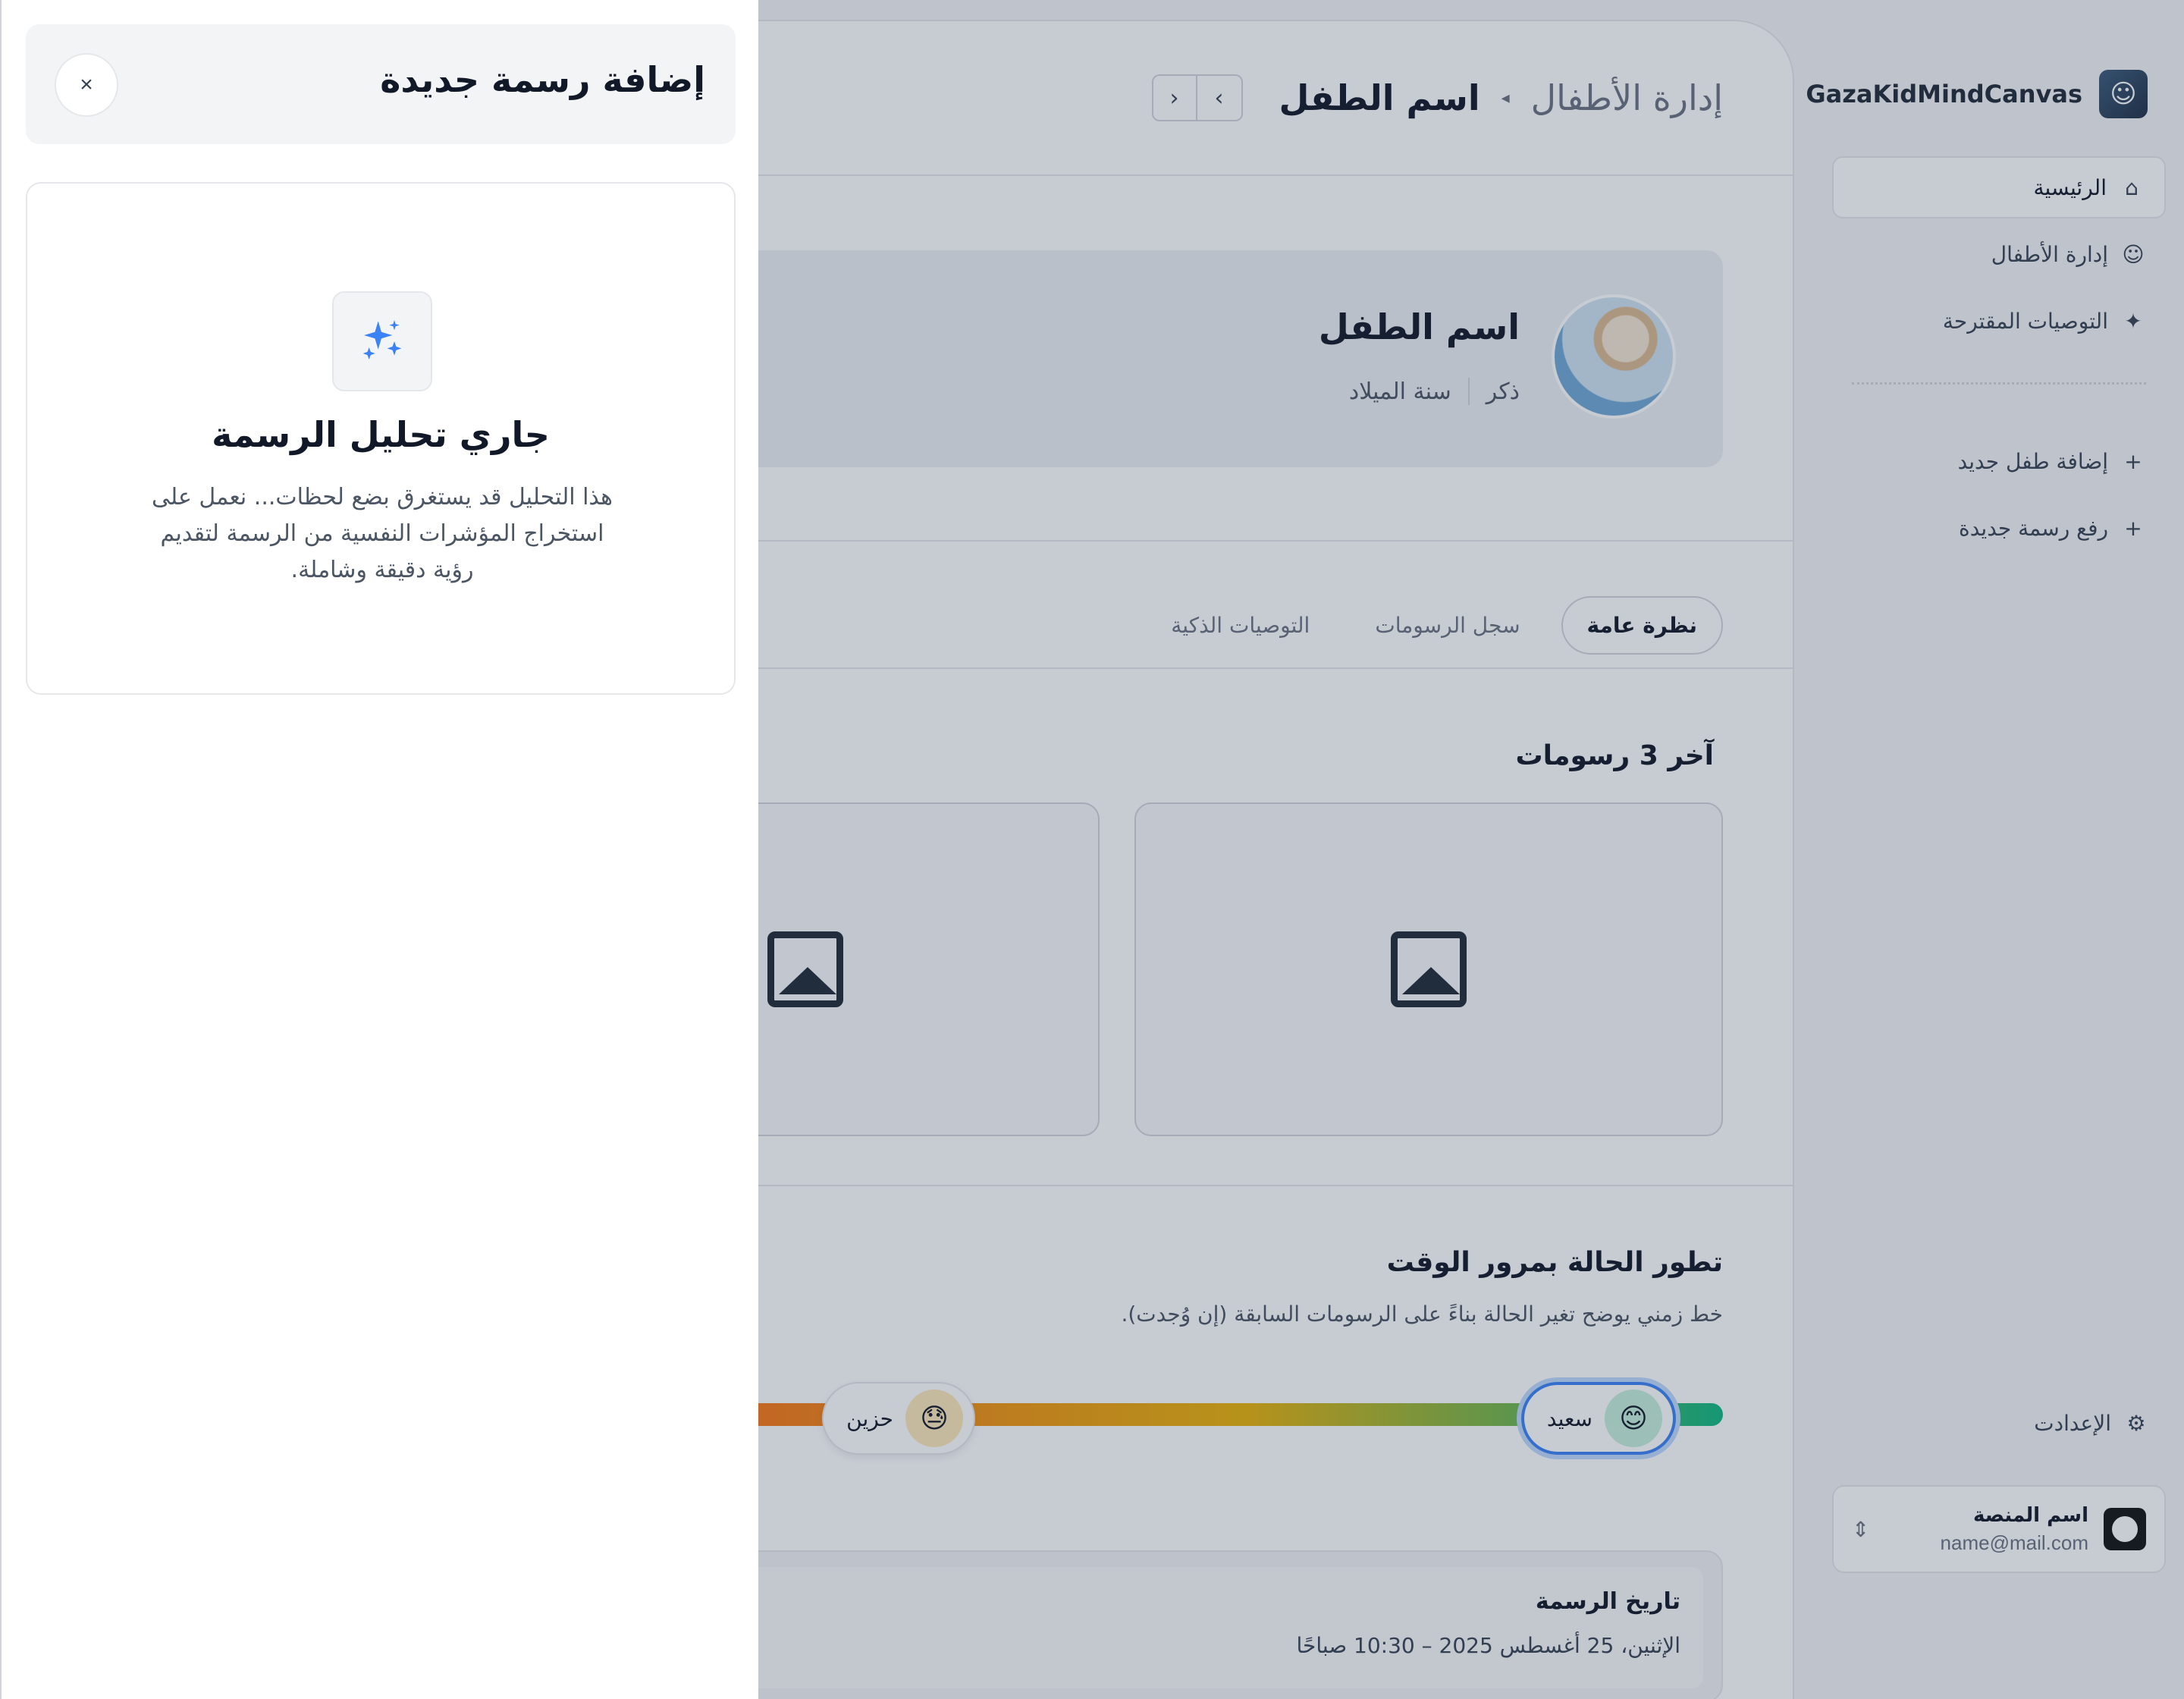 The height and width of the screenshot is (1699, 2184). Describe the element at coordinates (381, 435) in the screenshot. I see `analysis-title: جاري تحليل الرسمة` at that location.